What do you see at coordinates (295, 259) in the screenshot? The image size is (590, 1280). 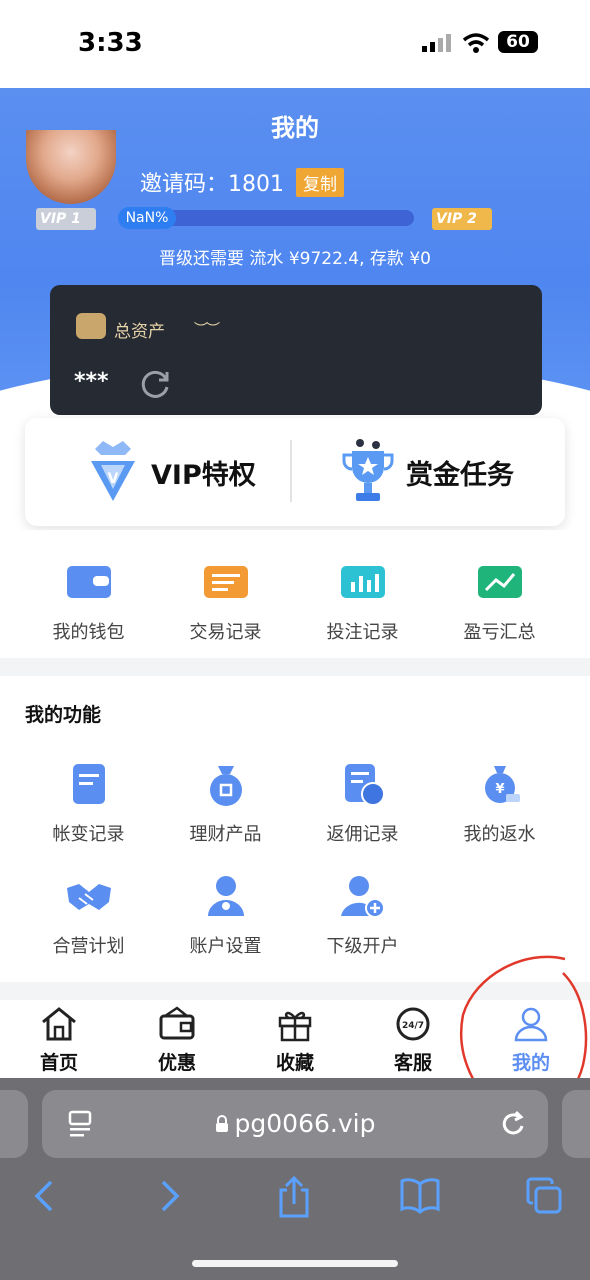 I see `upgrade-requirement: 晋级还需要 流水 ¥9722.4, 存款 ¥0` at bounding box center [295, 259].